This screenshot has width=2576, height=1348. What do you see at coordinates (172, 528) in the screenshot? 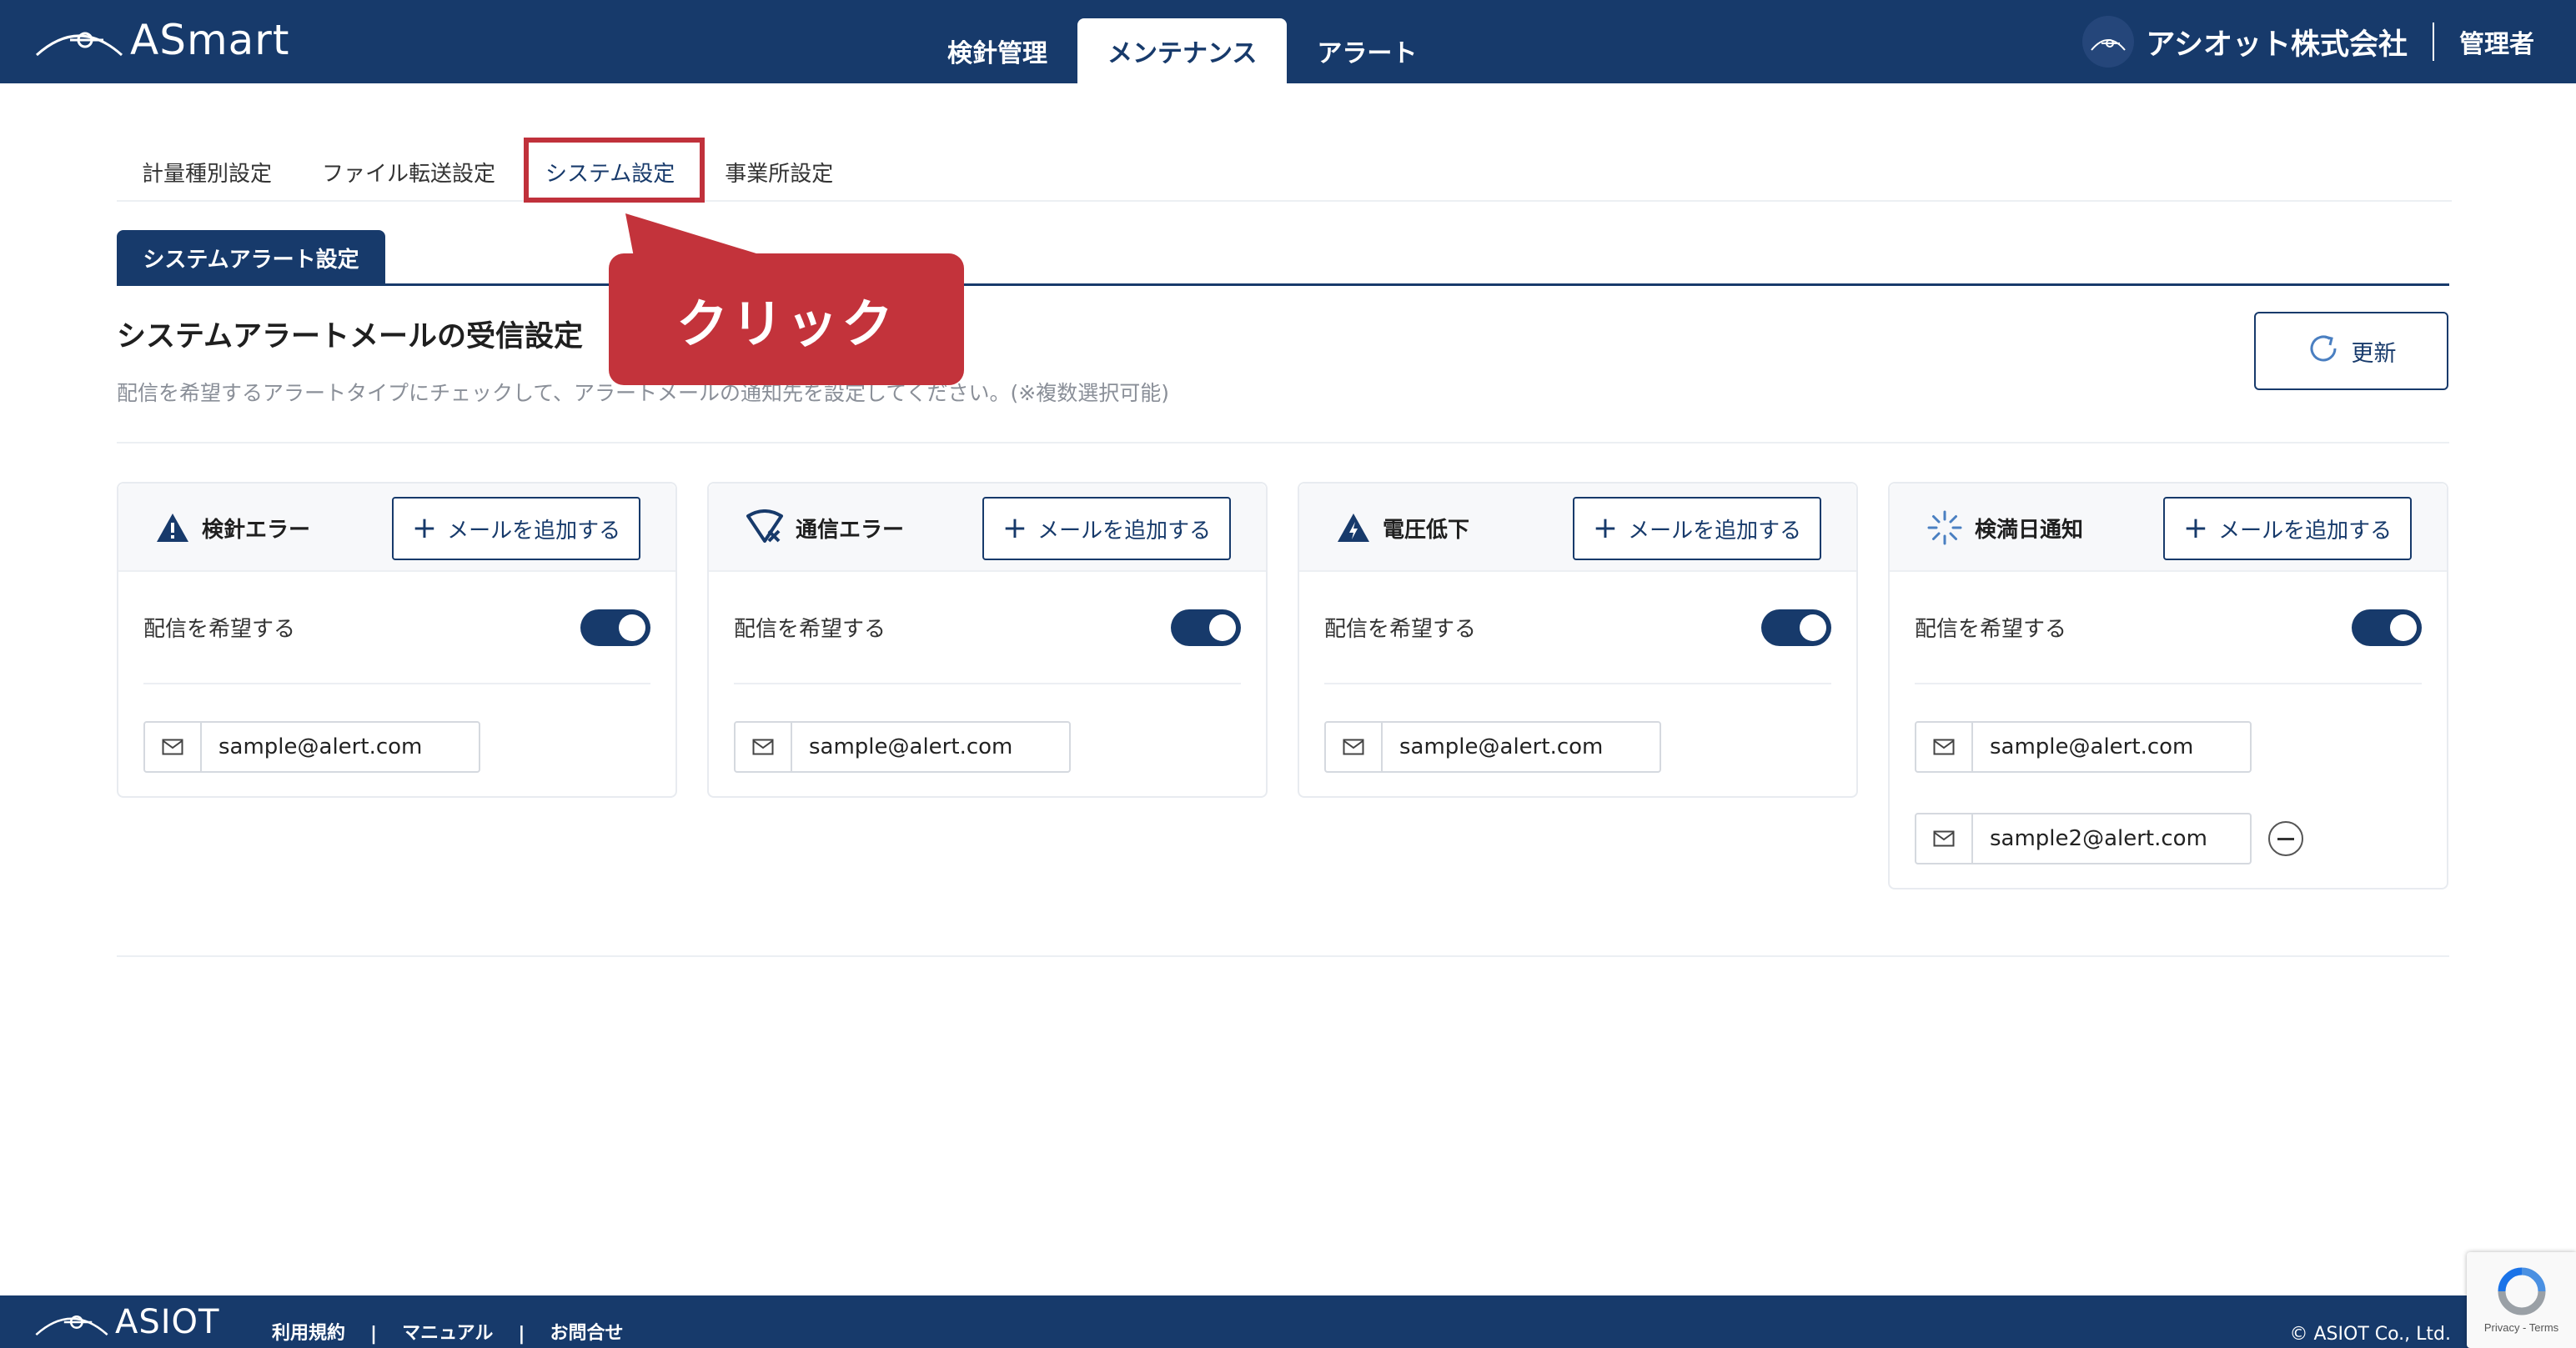
I see `warning-icon` at bounding box center [172, 528].